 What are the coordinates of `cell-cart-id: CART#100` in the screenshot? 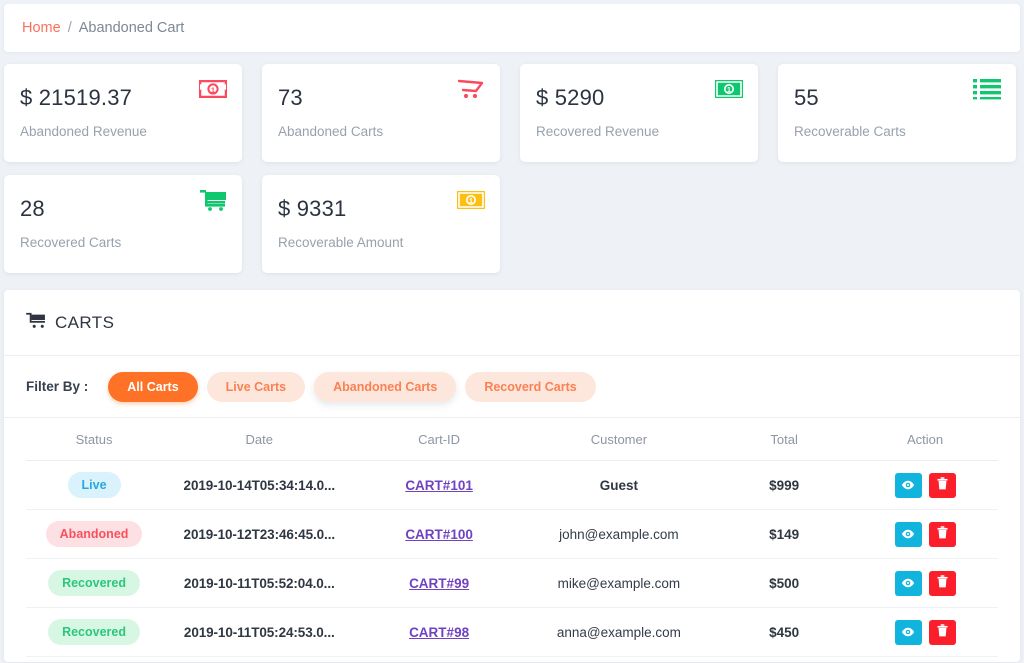 It's located at (439, 534).